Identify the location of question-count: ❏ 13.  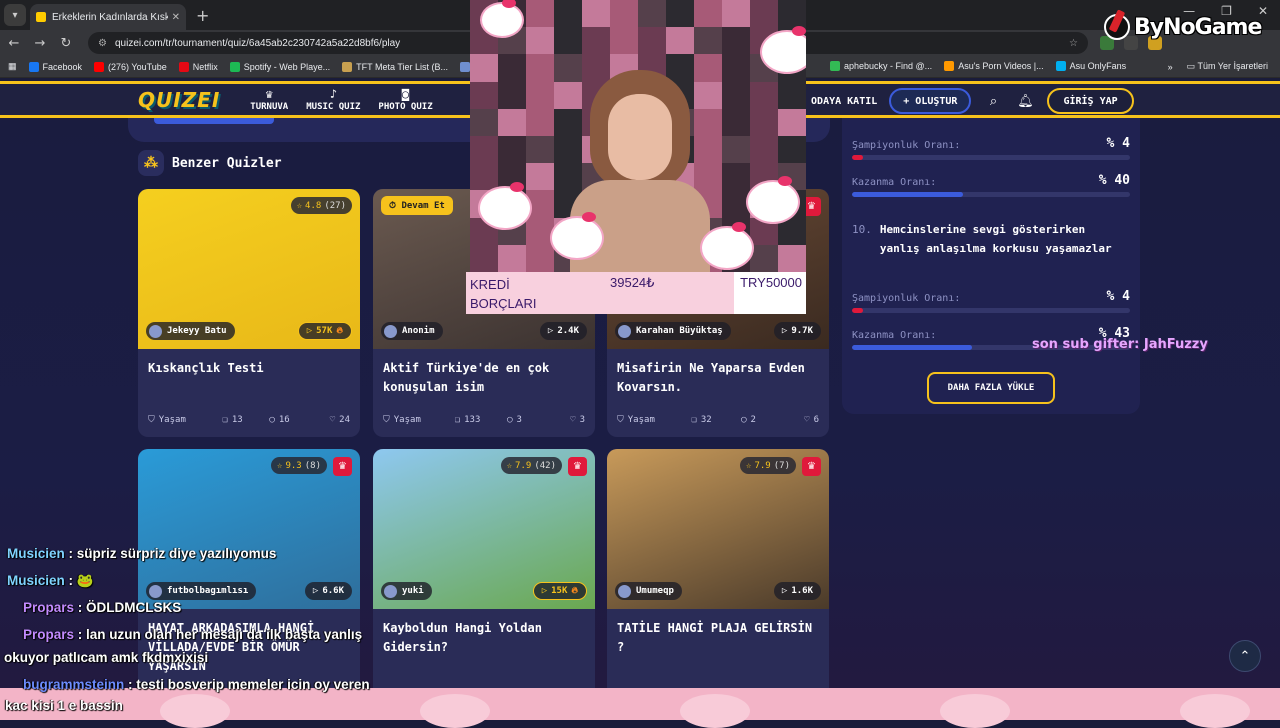
(232, 420).